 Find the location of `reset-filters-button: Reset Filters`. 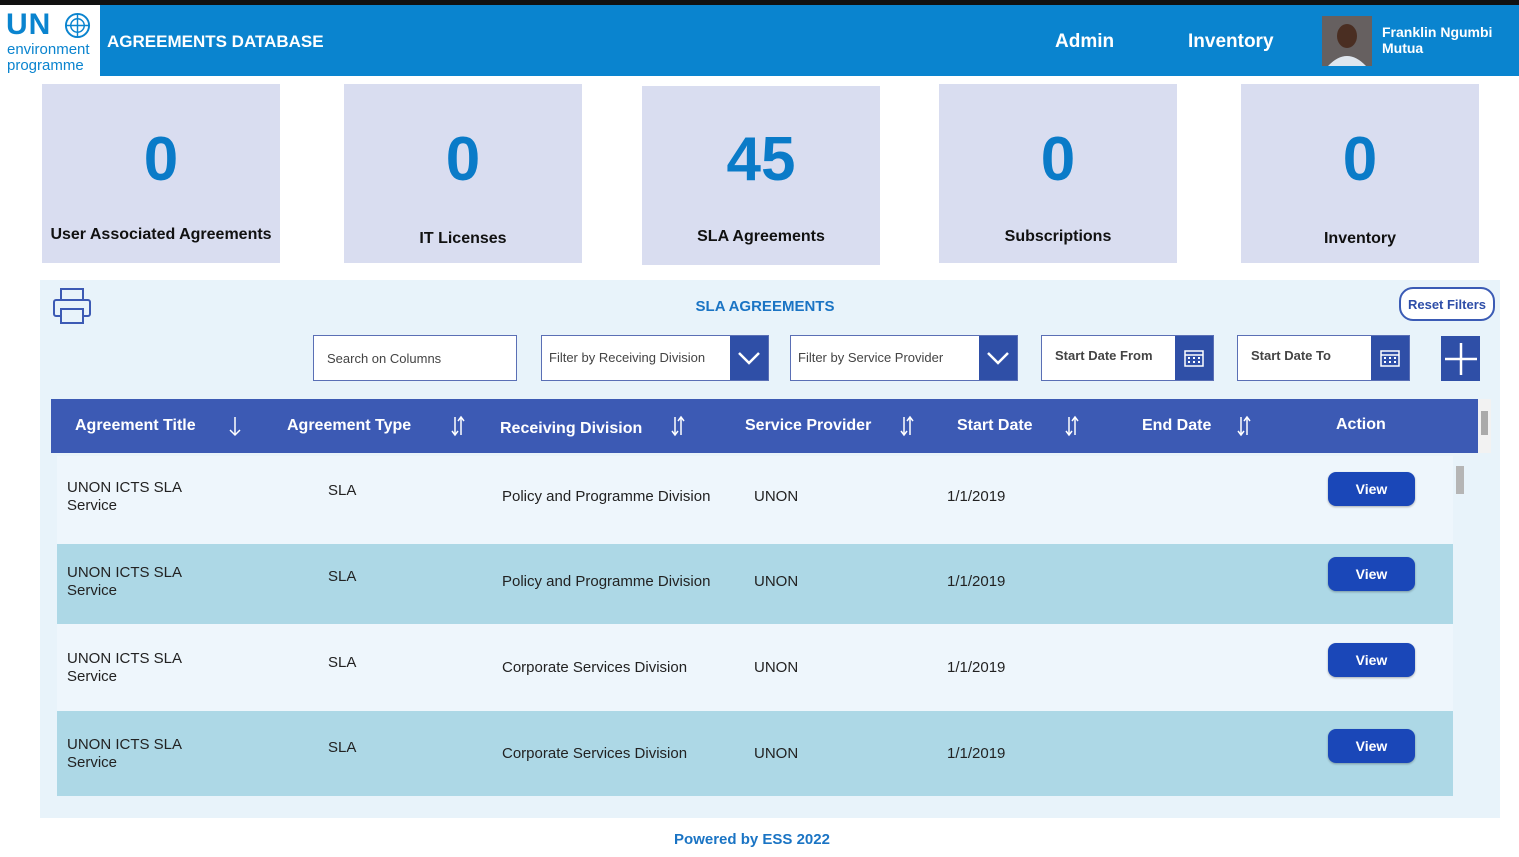

reset-filters-button: Reset Filters is located at coordinates (1447, 304).